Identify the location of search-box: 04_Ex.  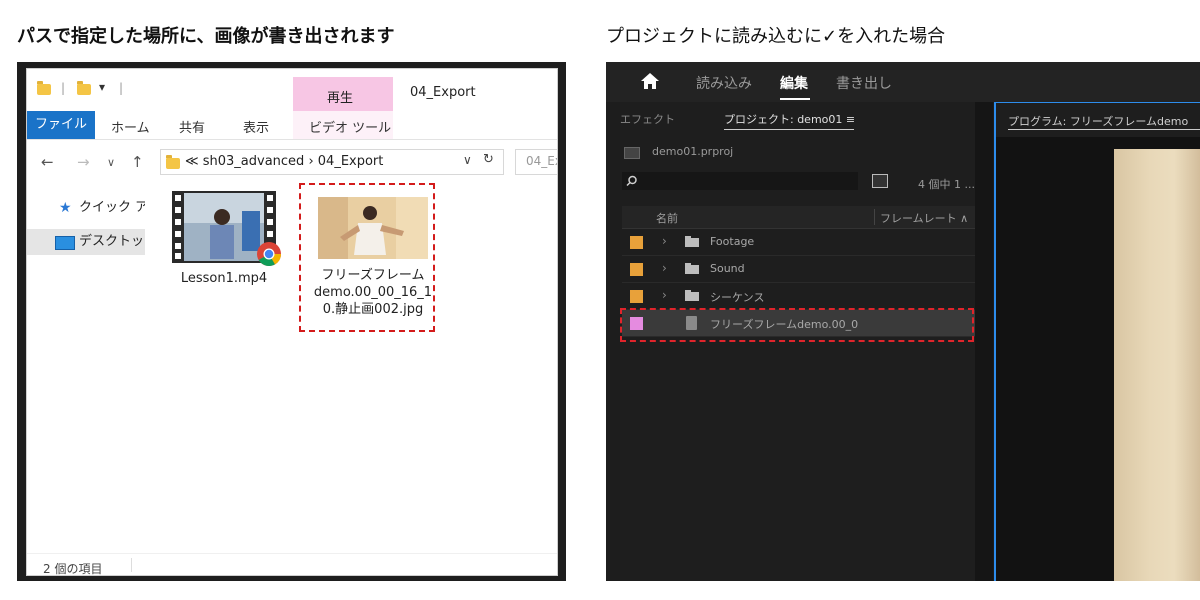
(536, 162).